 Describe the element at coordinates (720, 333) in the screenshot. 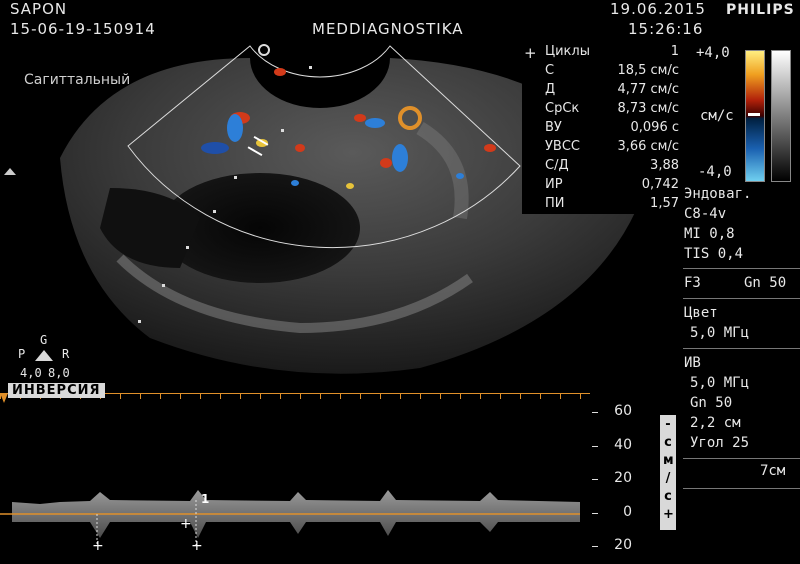

I see `color-frequency: 5,0 МГц` at that location.